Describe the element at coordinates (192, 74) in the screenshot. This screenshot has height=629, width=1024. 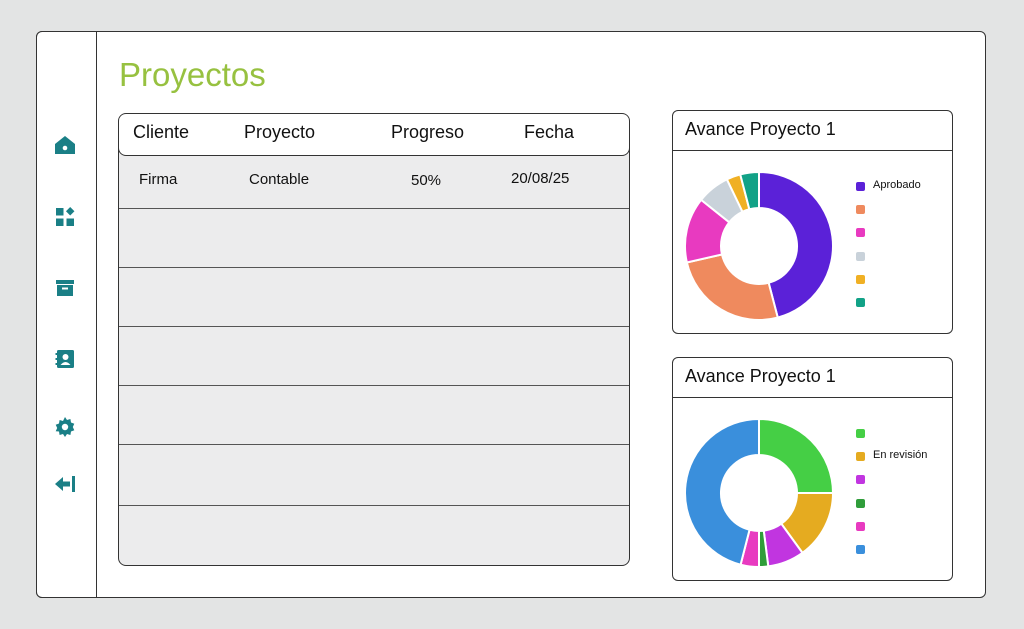
I see `page-title: Proyectos` at that location.